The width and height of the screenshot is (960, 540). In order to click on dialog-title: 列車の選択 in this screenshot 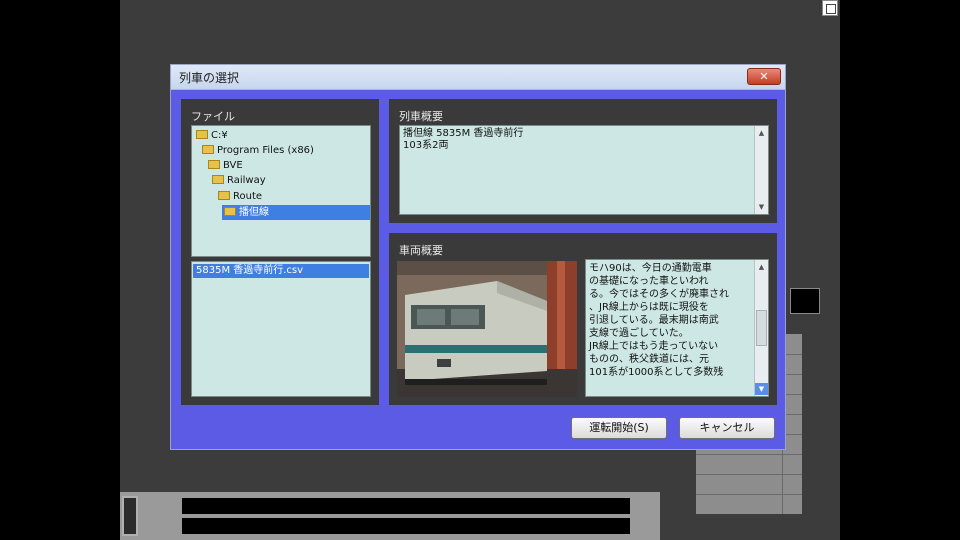, I will do `click(209, 78)`.